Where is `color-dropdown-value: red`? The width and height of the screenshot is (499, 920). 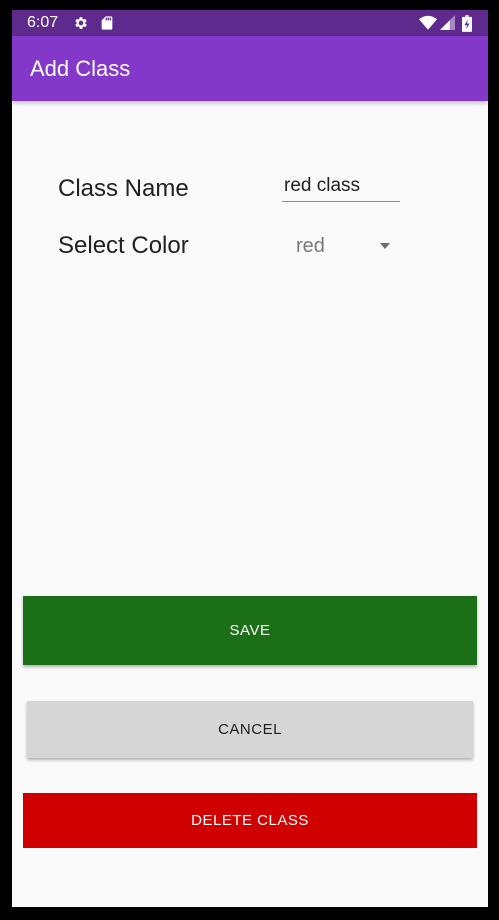
color-dropdown-value: red is located at coordinates (310, 246).